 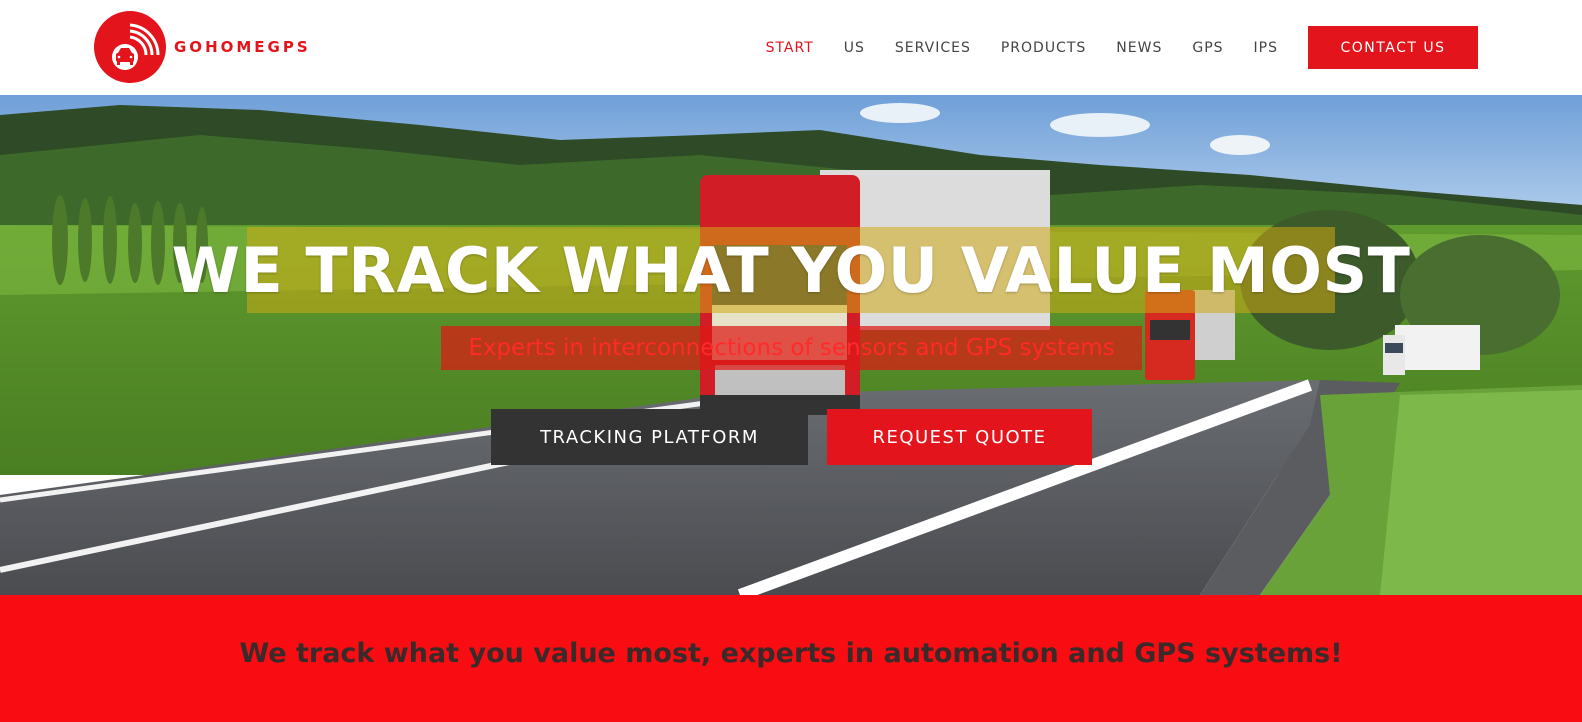 What do you see at coordinates (1266, 48) in the screenshot?
I see `nav-item-ips: IPS` at bounding box center [1266, 48].